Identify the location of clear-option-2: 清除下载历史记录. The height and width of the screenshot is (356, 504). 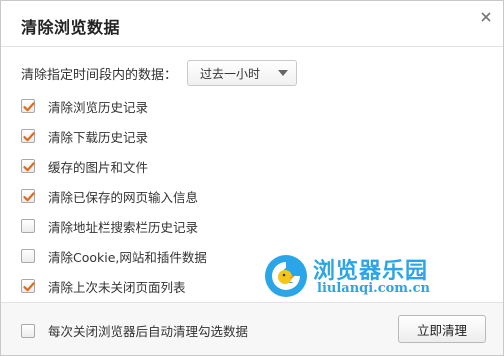
(114, 136).